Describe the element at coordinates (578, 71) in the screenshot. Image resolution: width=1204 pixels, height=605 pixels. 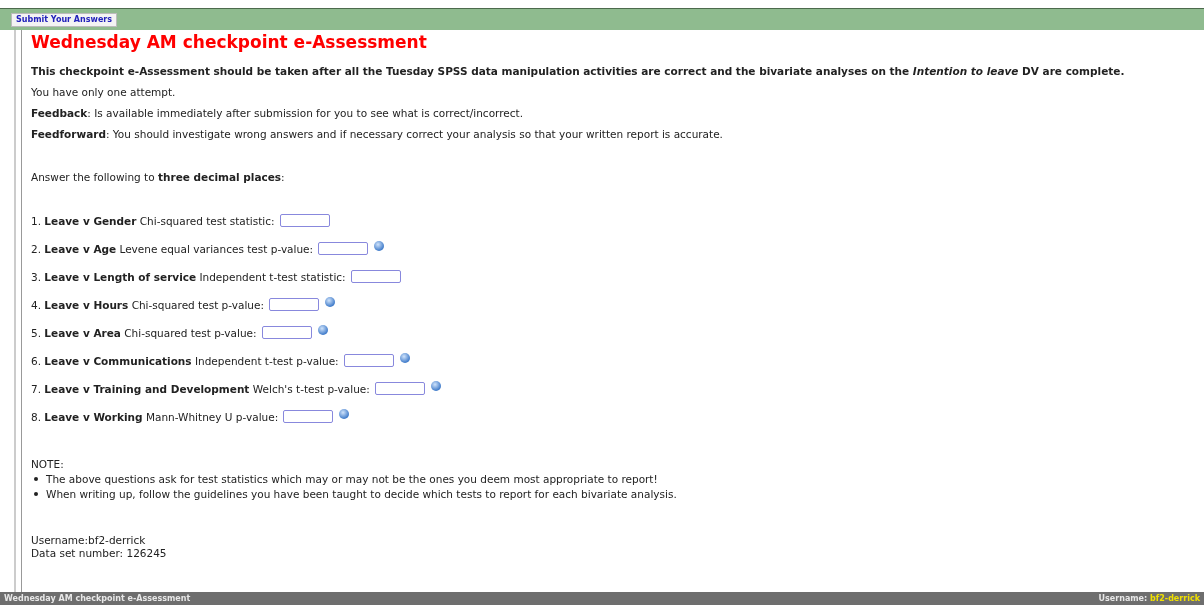
I see `intro-text: This checkpoint e-Assessment should be taken after all the Tuesday SPSS data manipulation activities are correct and the bivariate analyses on the Intention to leave DV are complete.` at that location.